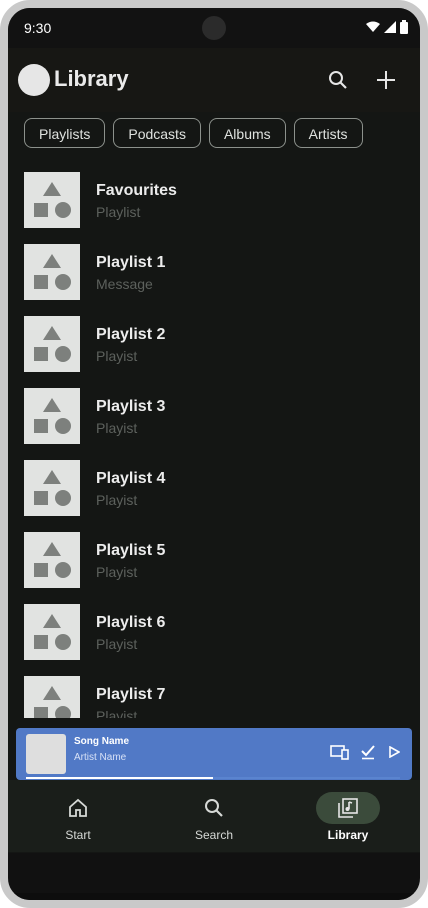 The image size is (428, 908). What do you see at coordinates (214, 488) in the screenshot?
I see `list-item: Playlist 4 Playist` at bounding box center [214, 488].